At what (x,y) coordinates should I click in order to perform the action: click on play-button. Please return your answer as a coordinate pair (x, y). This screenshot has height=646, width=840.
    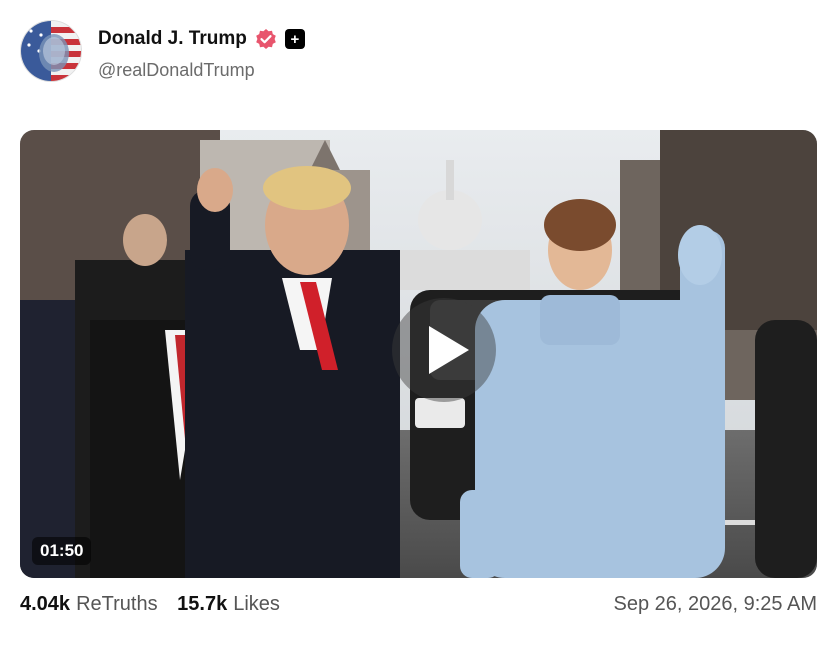
    Looking at the image, I should click on (444, 350).